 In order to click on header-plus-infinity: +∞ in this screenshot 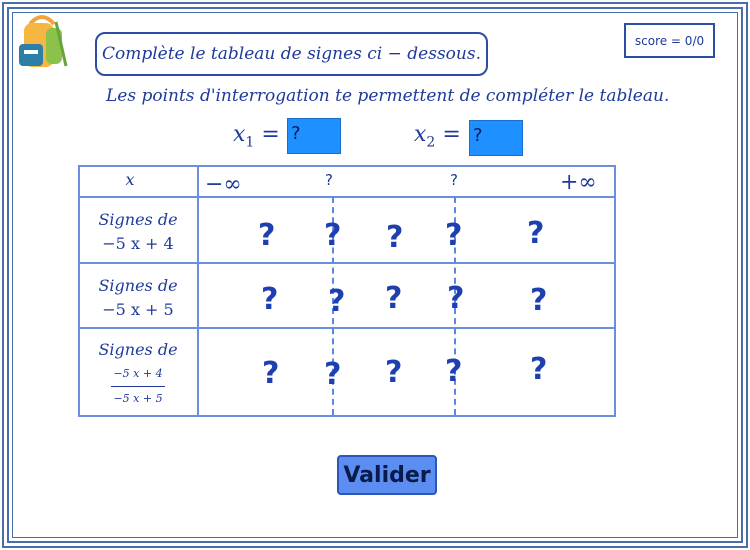, I will do `click(578, 182)`.